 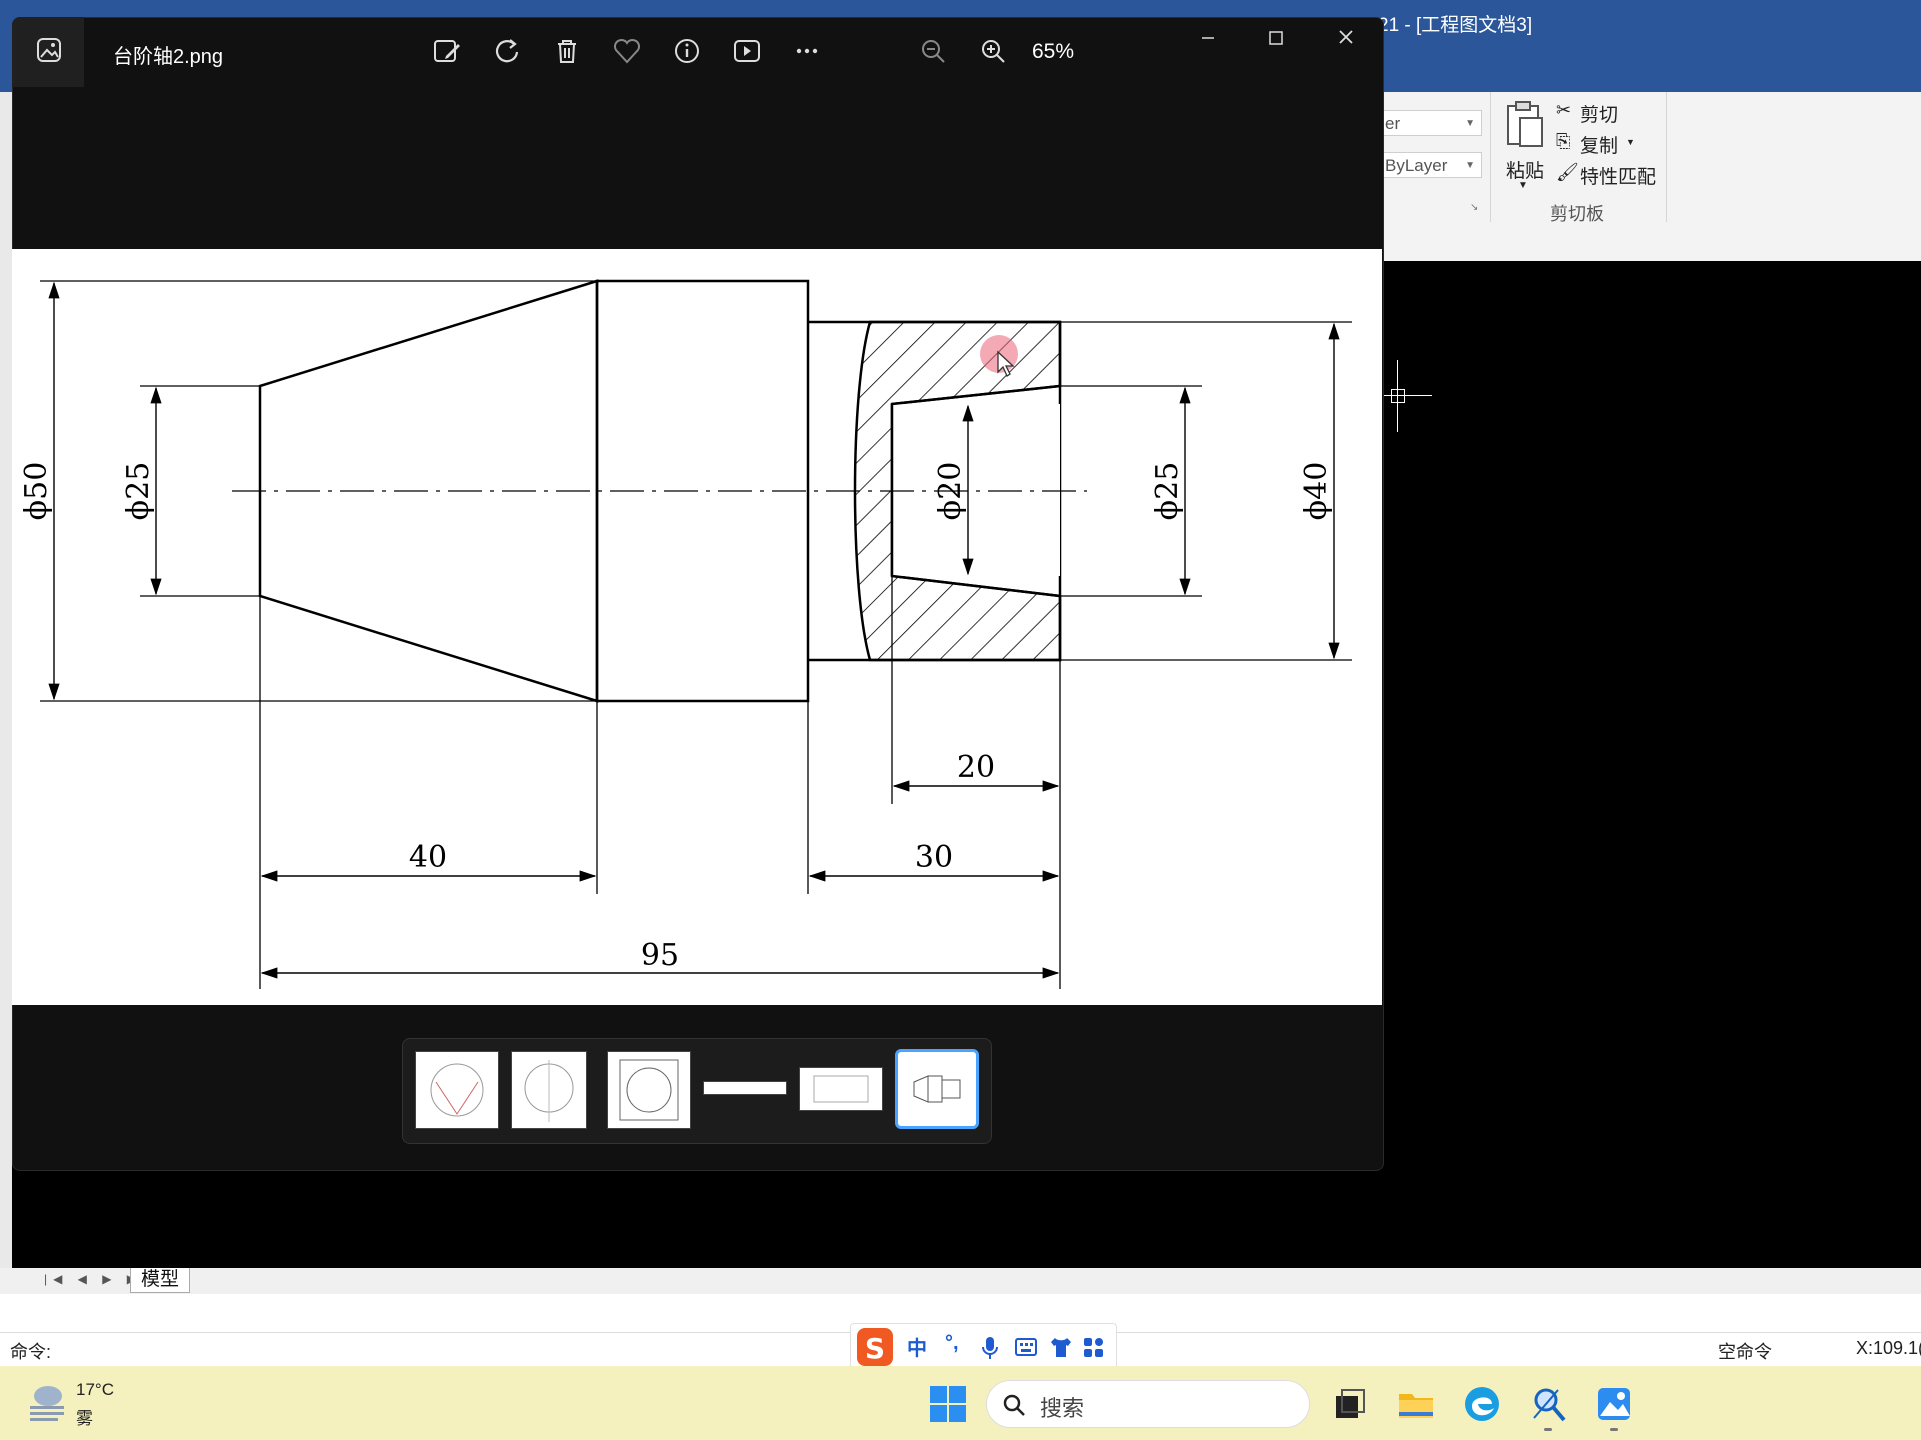 I want to click on file-explorer-icon, so click(x=1416, y=1404).